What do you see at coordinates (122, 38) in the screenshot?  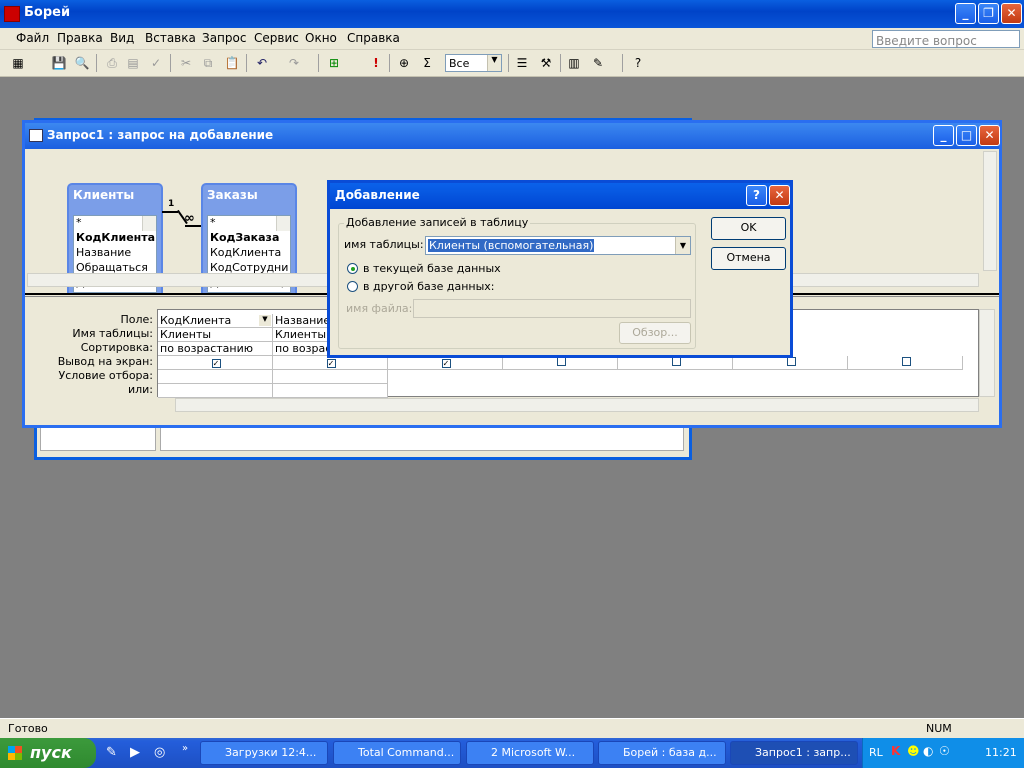 I see `menu-view: Вид` at bounding box center [122, 38].